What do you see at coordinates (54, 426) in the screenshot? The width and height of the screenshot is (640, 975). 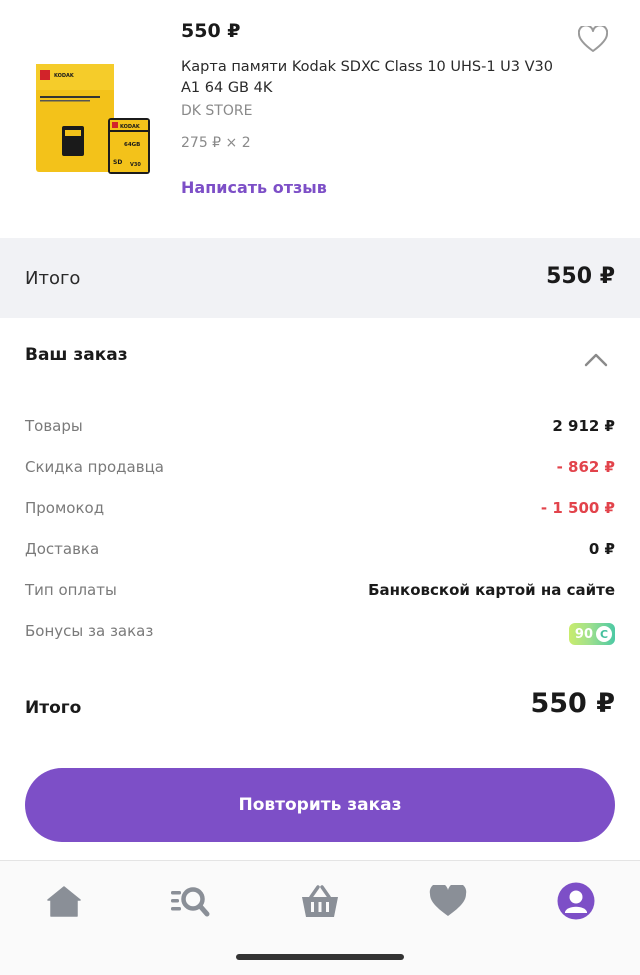 I see `order-row-label: Товары` at bounding box center [54, 426].